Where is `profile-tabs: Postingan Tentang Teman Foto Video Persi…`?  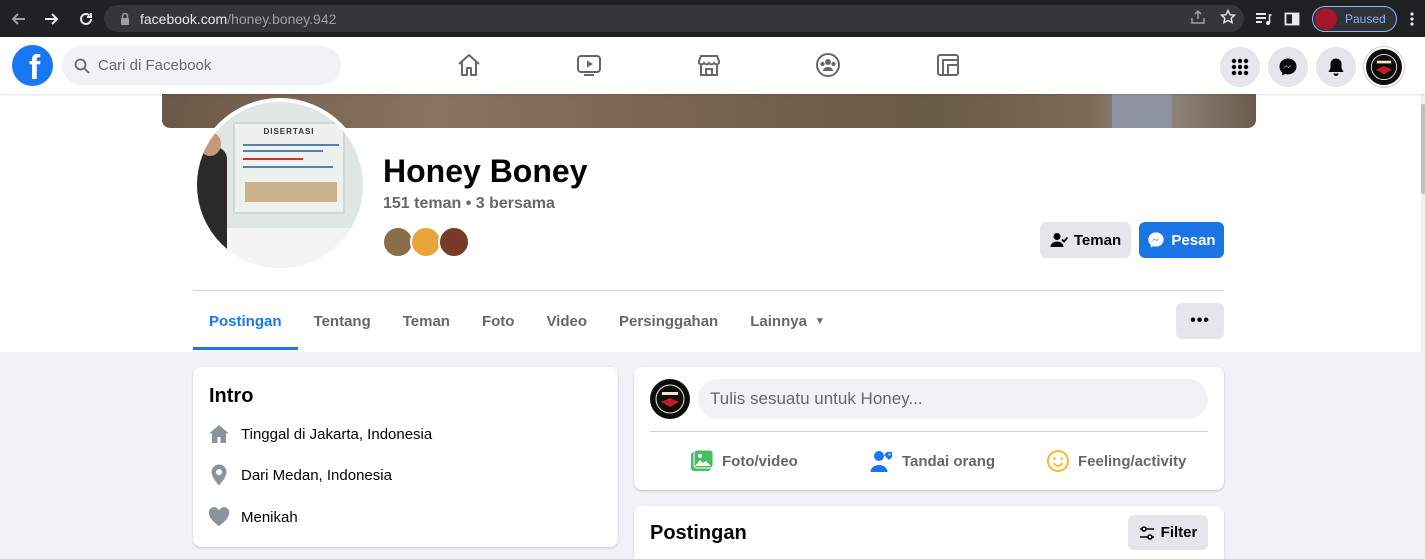 profile-tabs: Postingan Tentang Teman Foto Video Persi… is located at coordinates (517, 321).